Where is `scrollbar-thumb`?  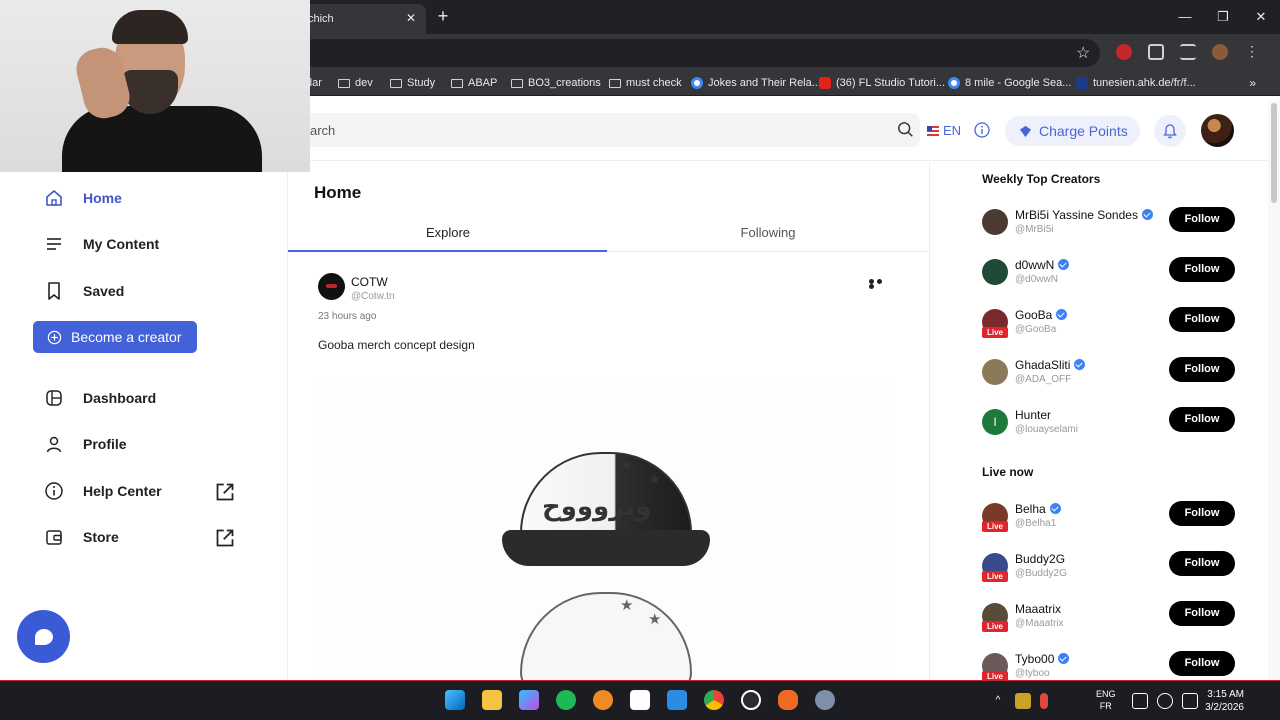 scrollbar-thumb is located at coordinates (1274, 153).